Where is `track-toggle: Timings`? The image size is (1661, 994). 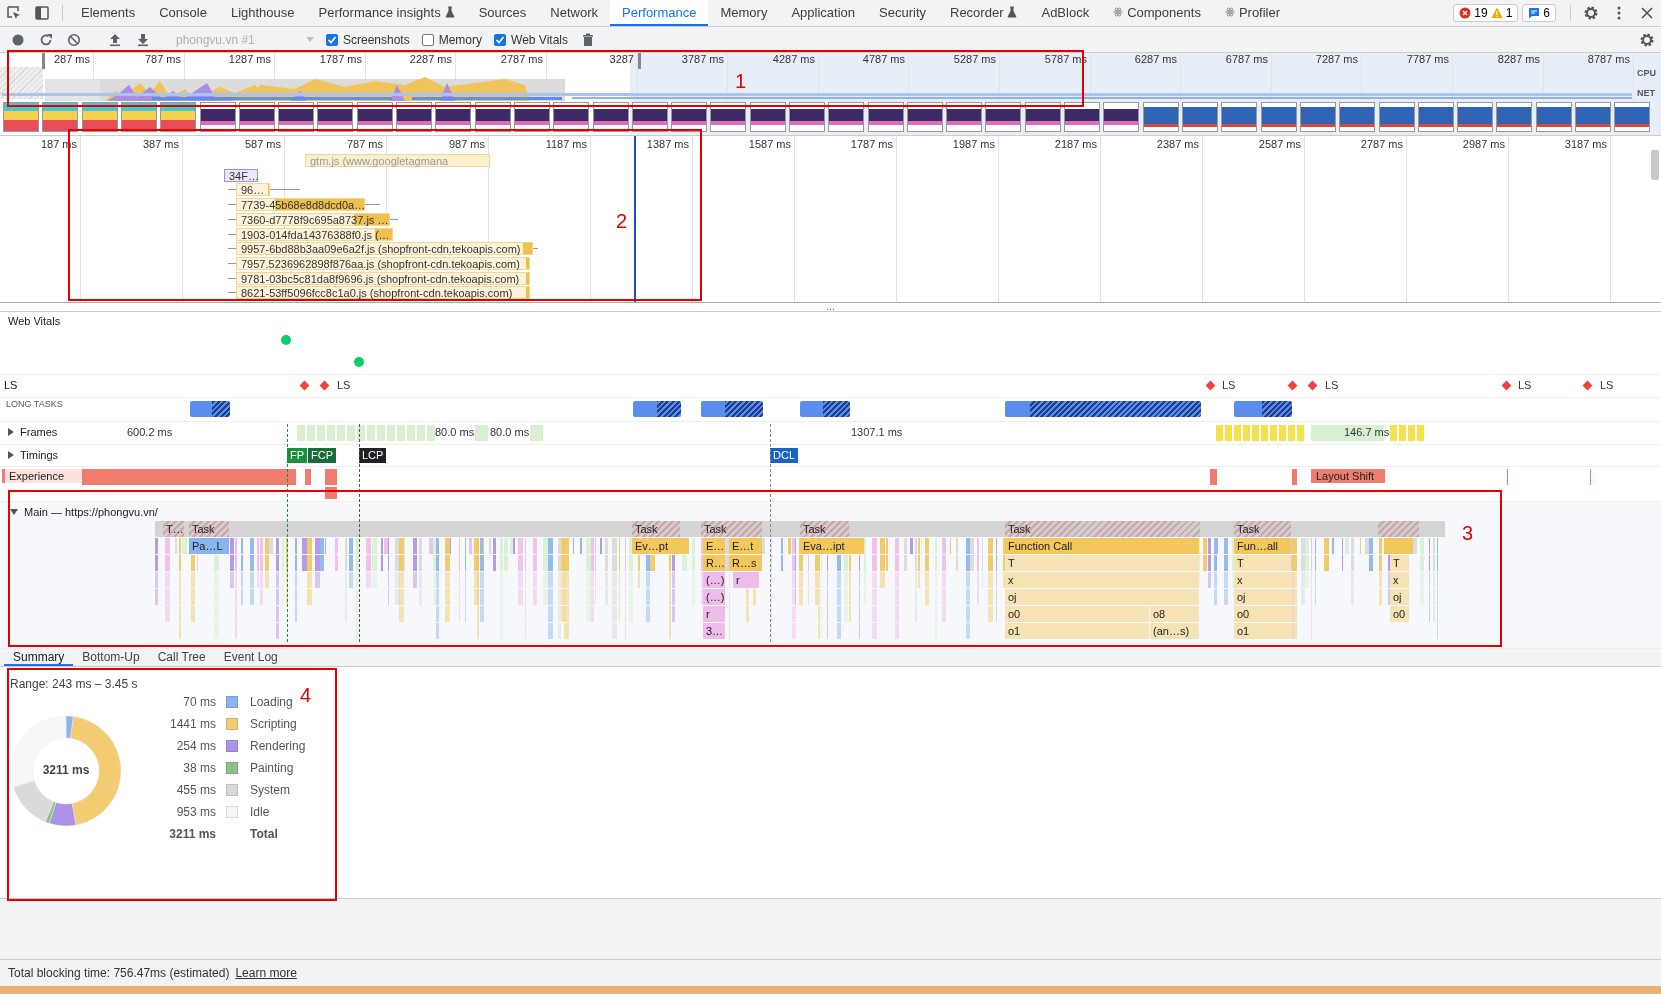
track-toggle: Timings is located at coordinates (33, 455).